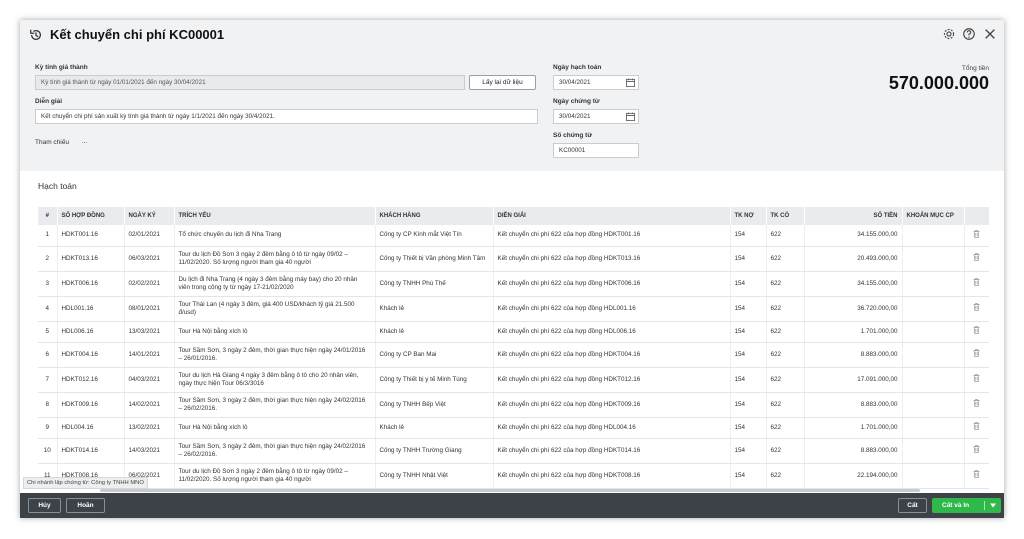  Describe the element at coordinates (949, 34) in the screenshot. I see `gear-icon` at that location.